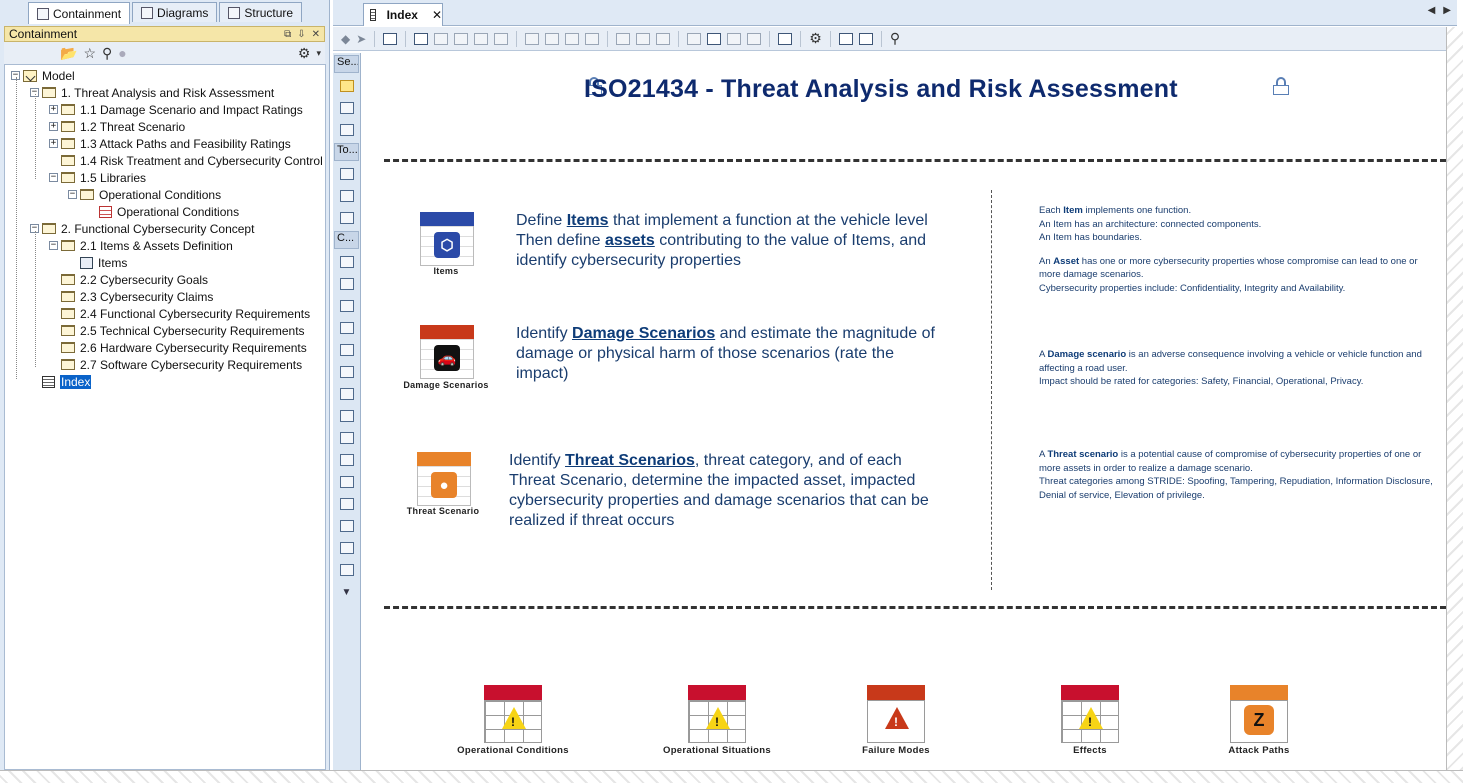 This screenshot has height=783, width=1463. Describe the element at coordinates (1432, 10) in the screenshot. I see `tab-scroll-left-icon: ◀` at that location.